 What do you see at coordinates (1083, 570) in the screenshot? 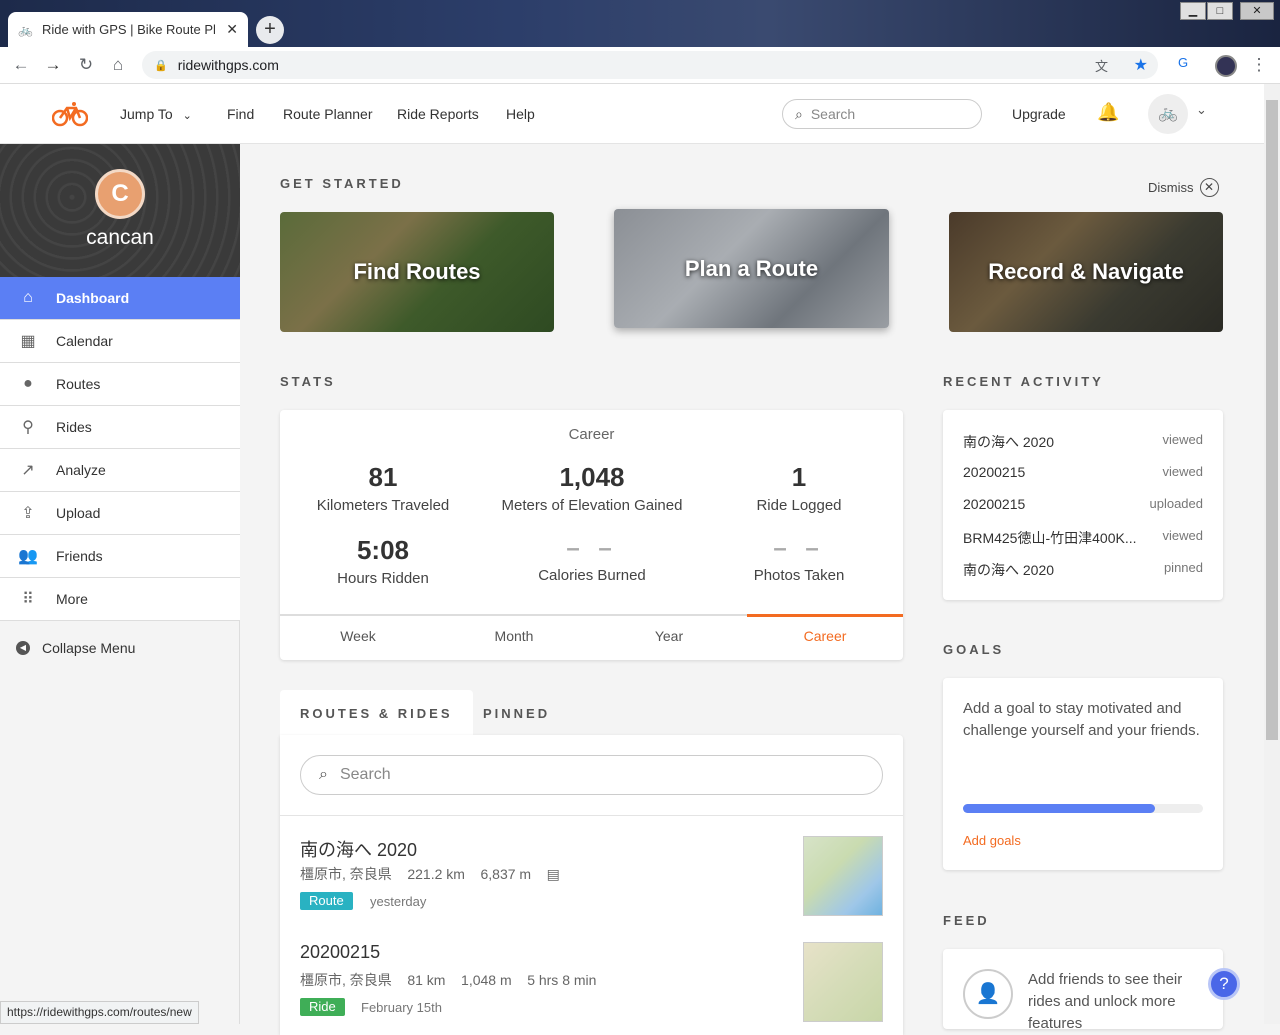
I see `recent-activity-item: 南の海へ 2020 pinned` at bounding box center [1083, 570].